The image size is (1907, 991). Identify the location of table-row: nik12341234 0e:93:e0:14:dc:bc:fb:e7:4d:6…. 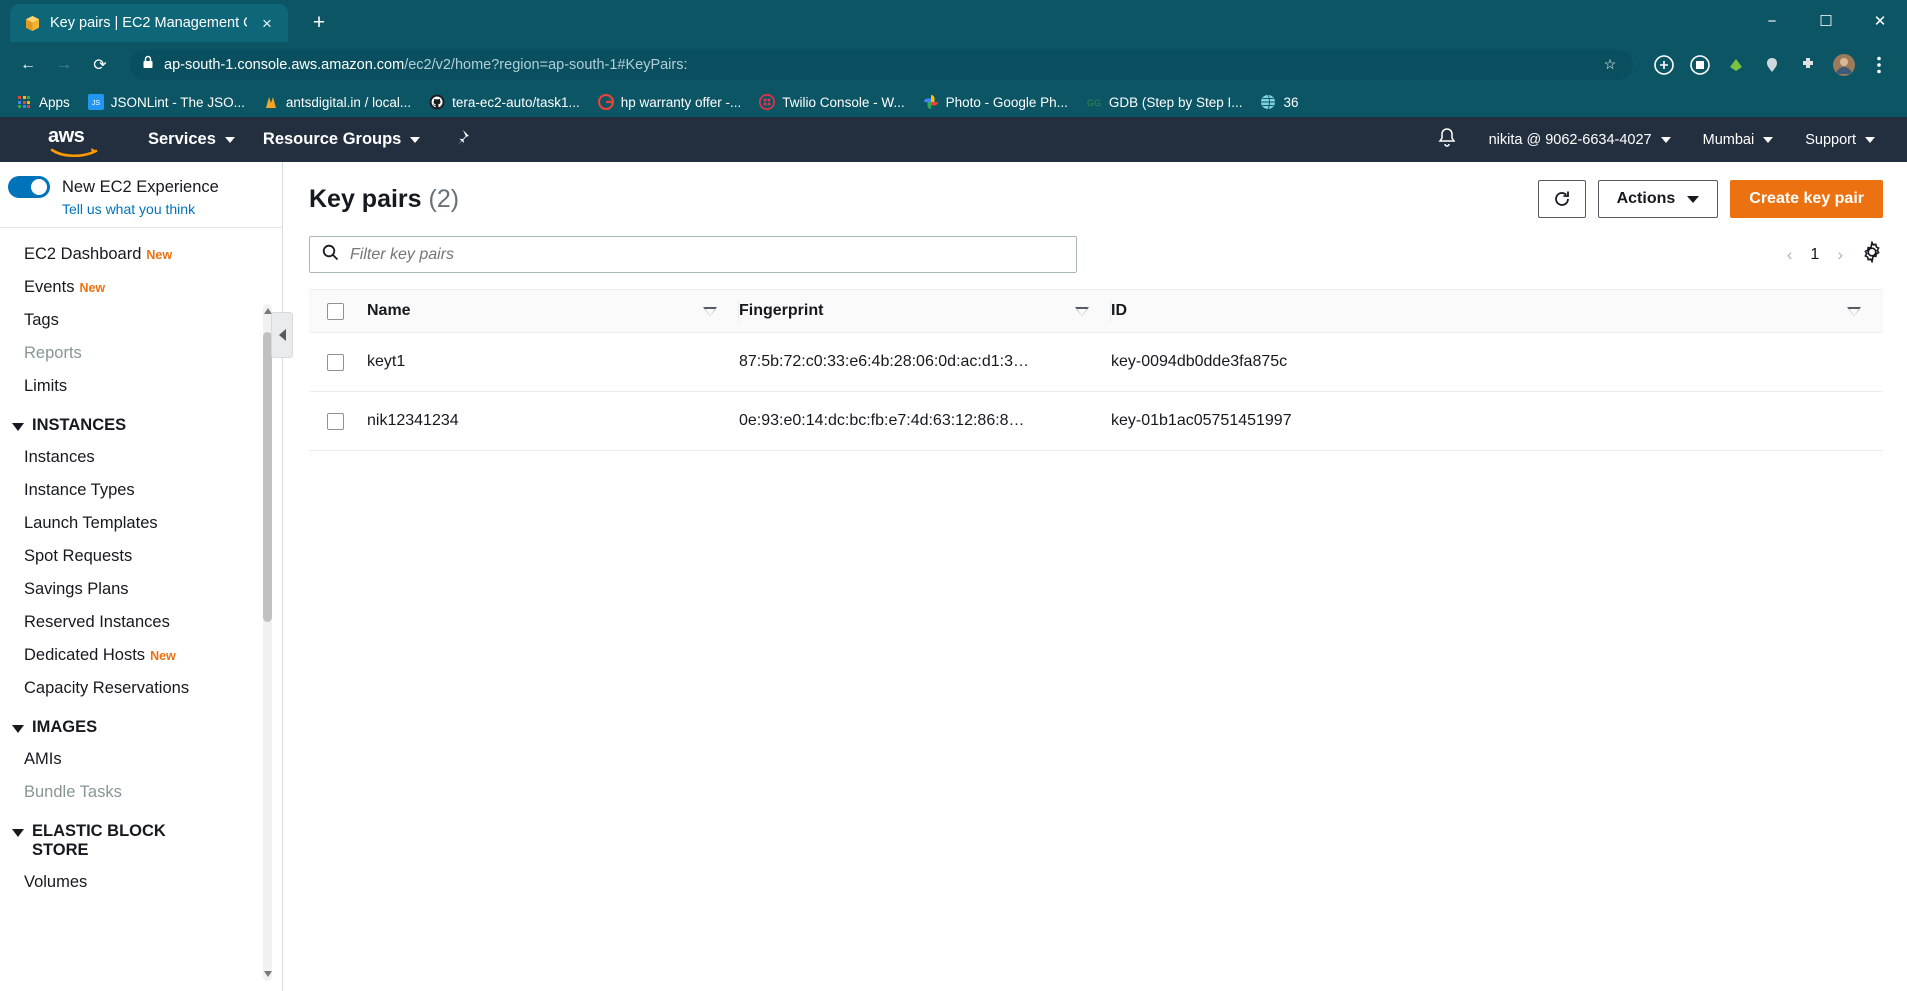
(1096, 421).